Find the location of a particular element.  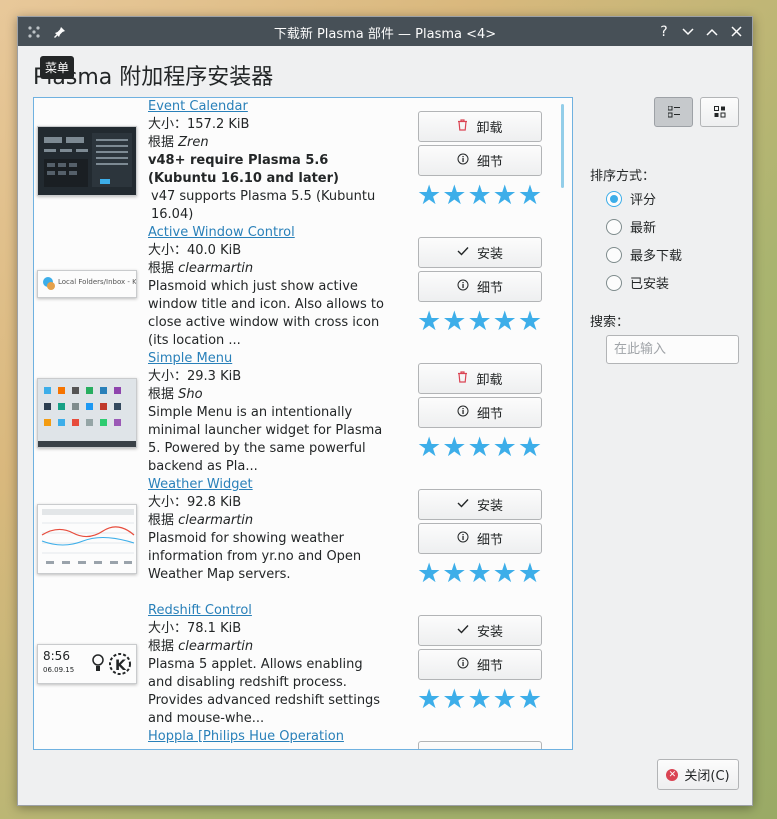

item-thumbnail: Local Folders/Inbox - KMail is located at coordinates (87, 284).